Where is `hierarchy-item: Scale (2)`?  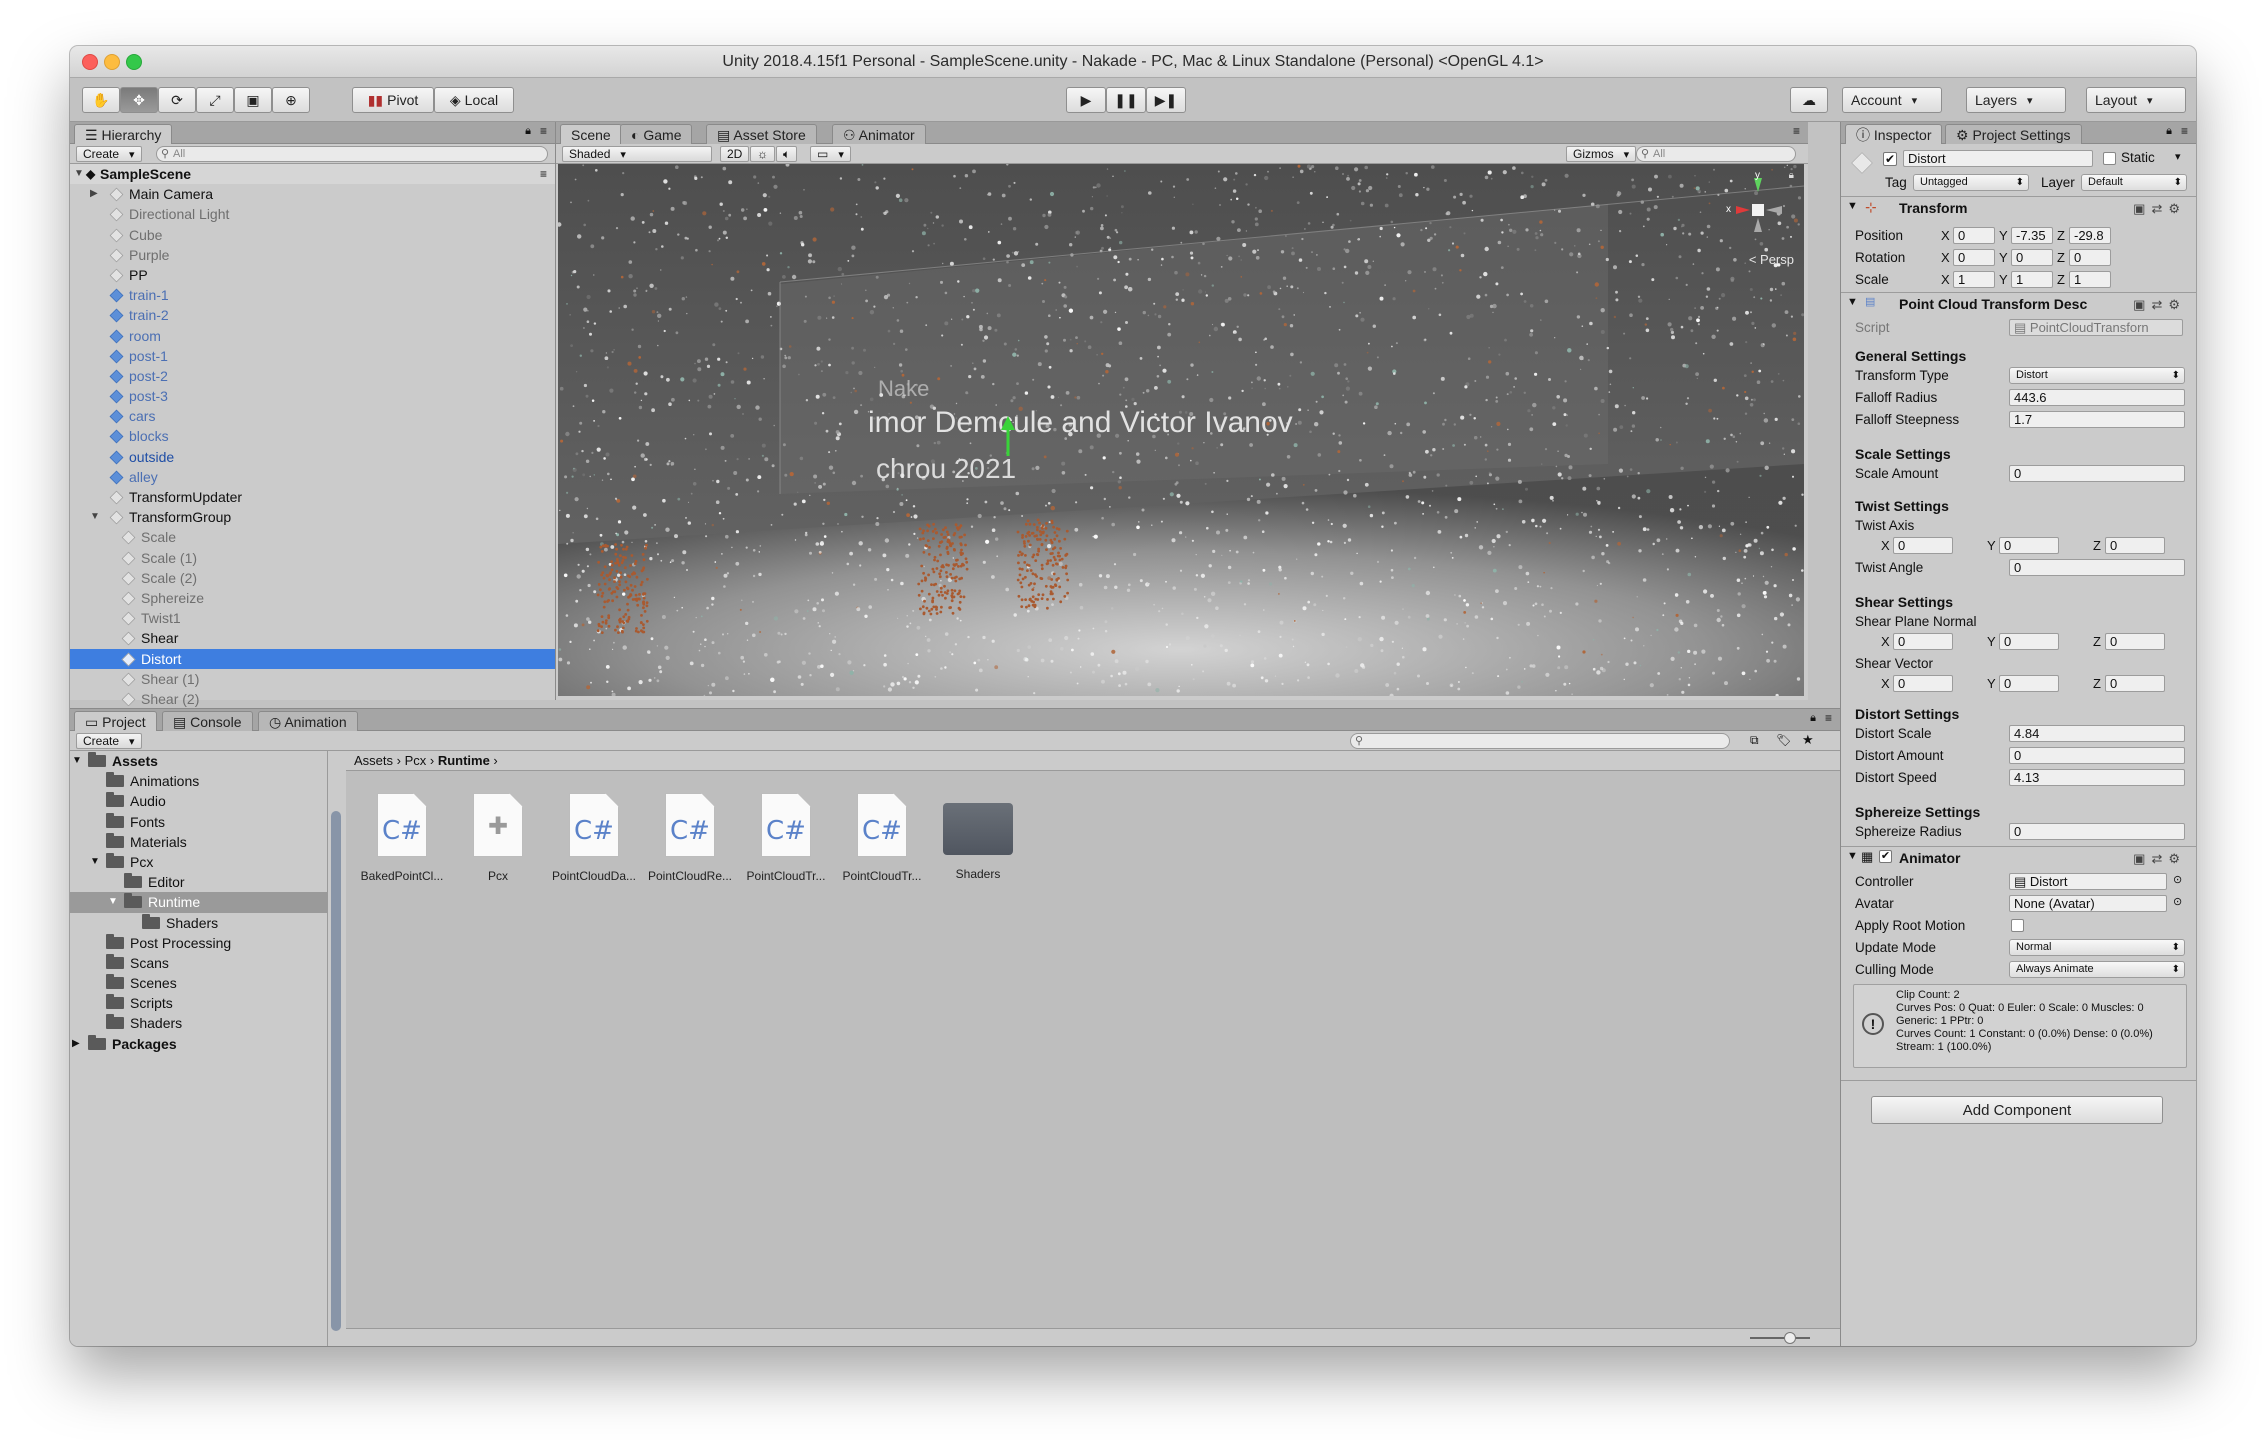
hierarchy-item: Scale (2) is located at coordinates (312, 578).